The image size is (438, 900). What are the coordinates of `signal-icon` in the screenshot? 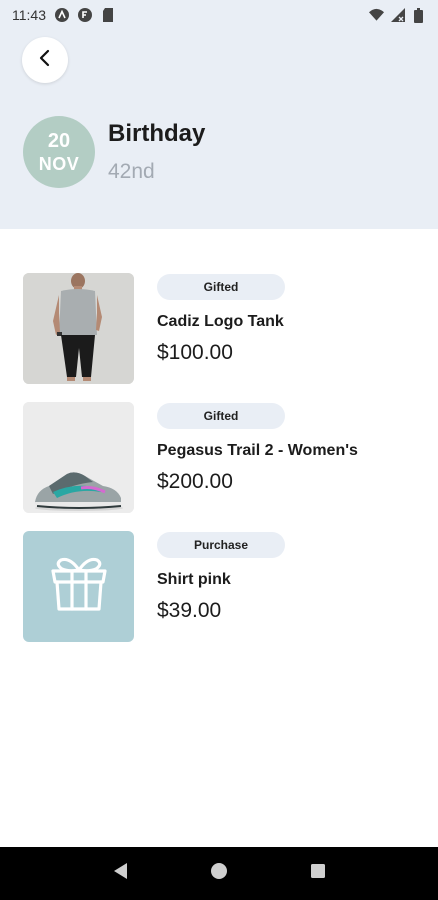 It's located at (397, 15).